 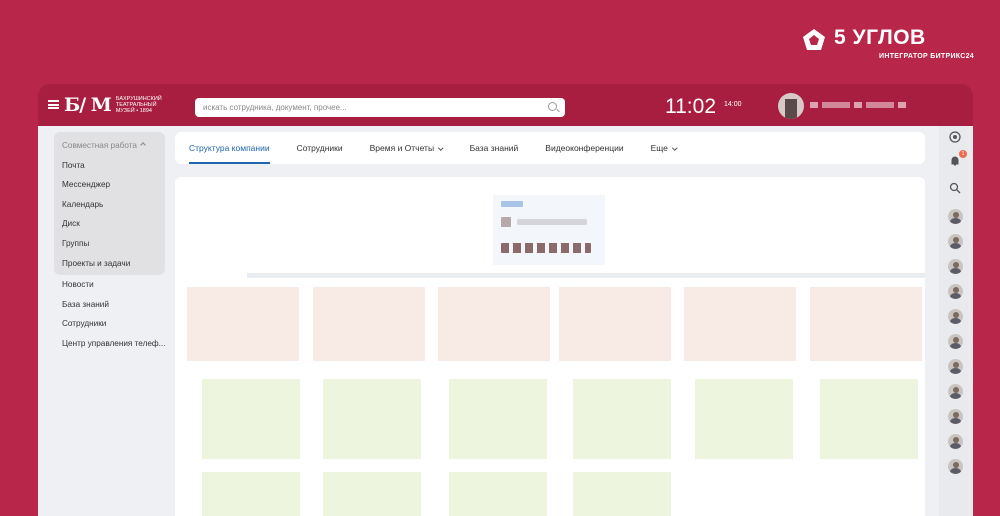 I want to click on tab-video-conferences: Видеоконференции, so click(x=584, y=148).